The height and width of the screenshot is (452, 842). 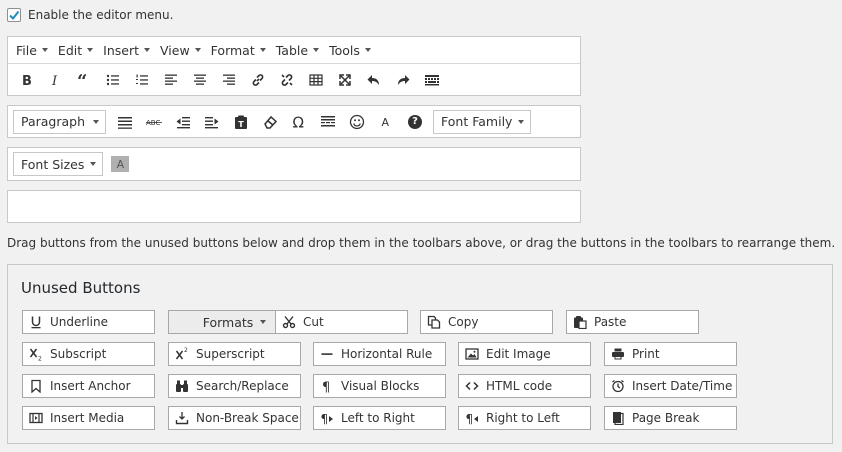 I want to click on undo-button, so click(x=374, y=80).